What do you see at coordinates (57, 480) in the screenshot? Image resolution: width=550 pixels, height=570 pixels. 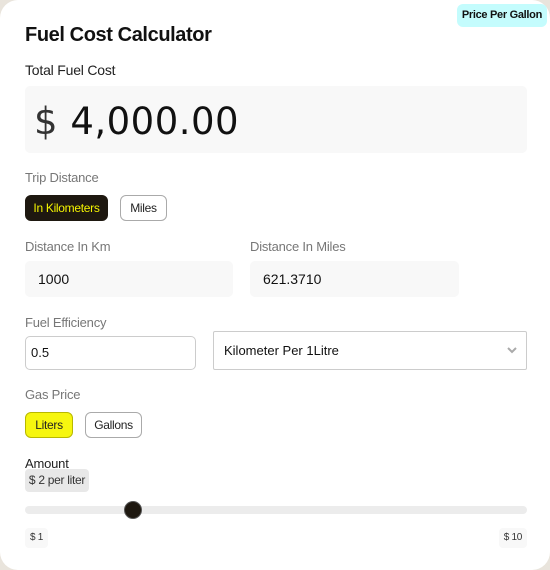 I see `amount-value-display: $ 2 per liter` at bounding box center [57, 480].